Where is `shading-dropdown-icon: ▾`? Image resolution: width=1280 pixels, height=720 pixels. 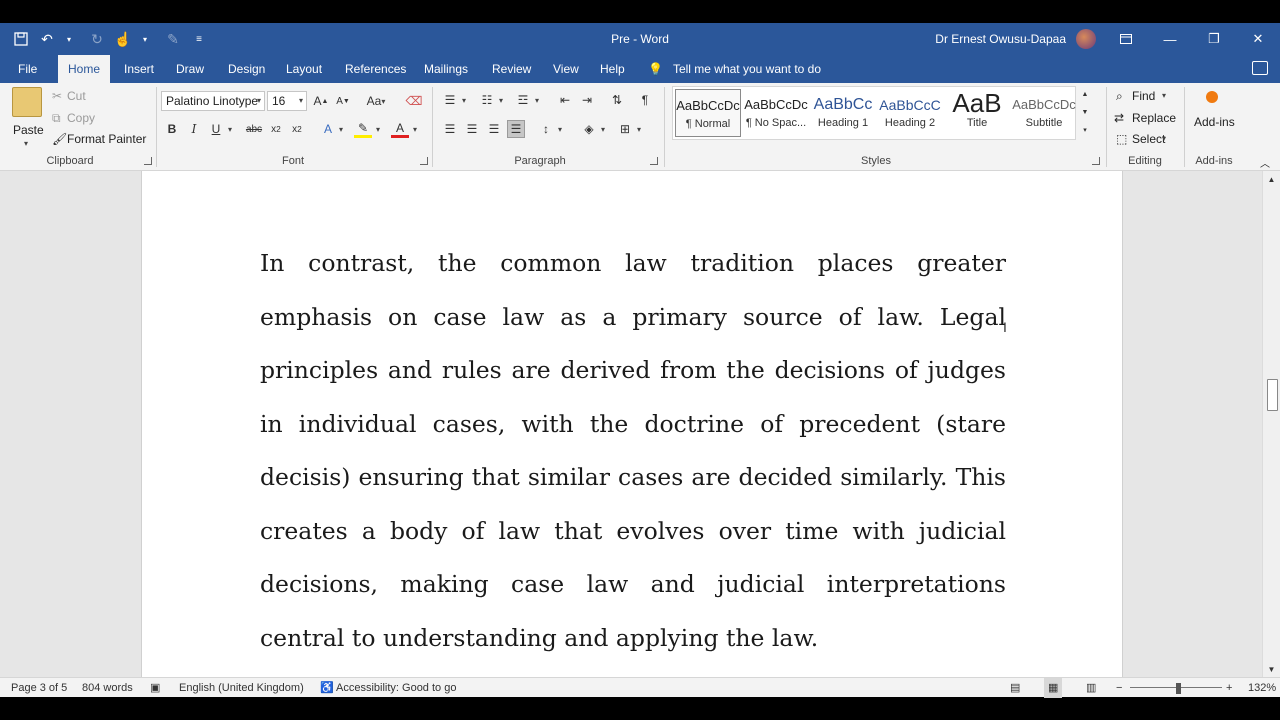 shading-dropdown-icon: ▾ is located at coordinates (603, 129).